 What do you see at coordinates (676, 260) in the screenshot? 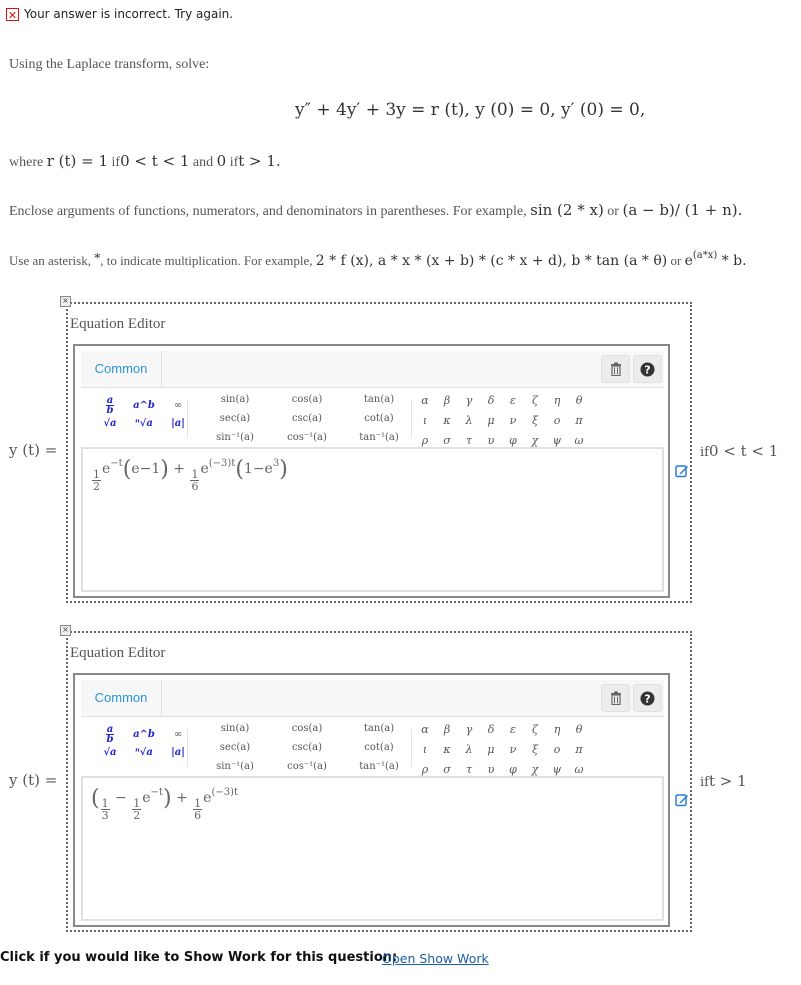
I see `asterisk-or: or` at bounding box center [676, 260].